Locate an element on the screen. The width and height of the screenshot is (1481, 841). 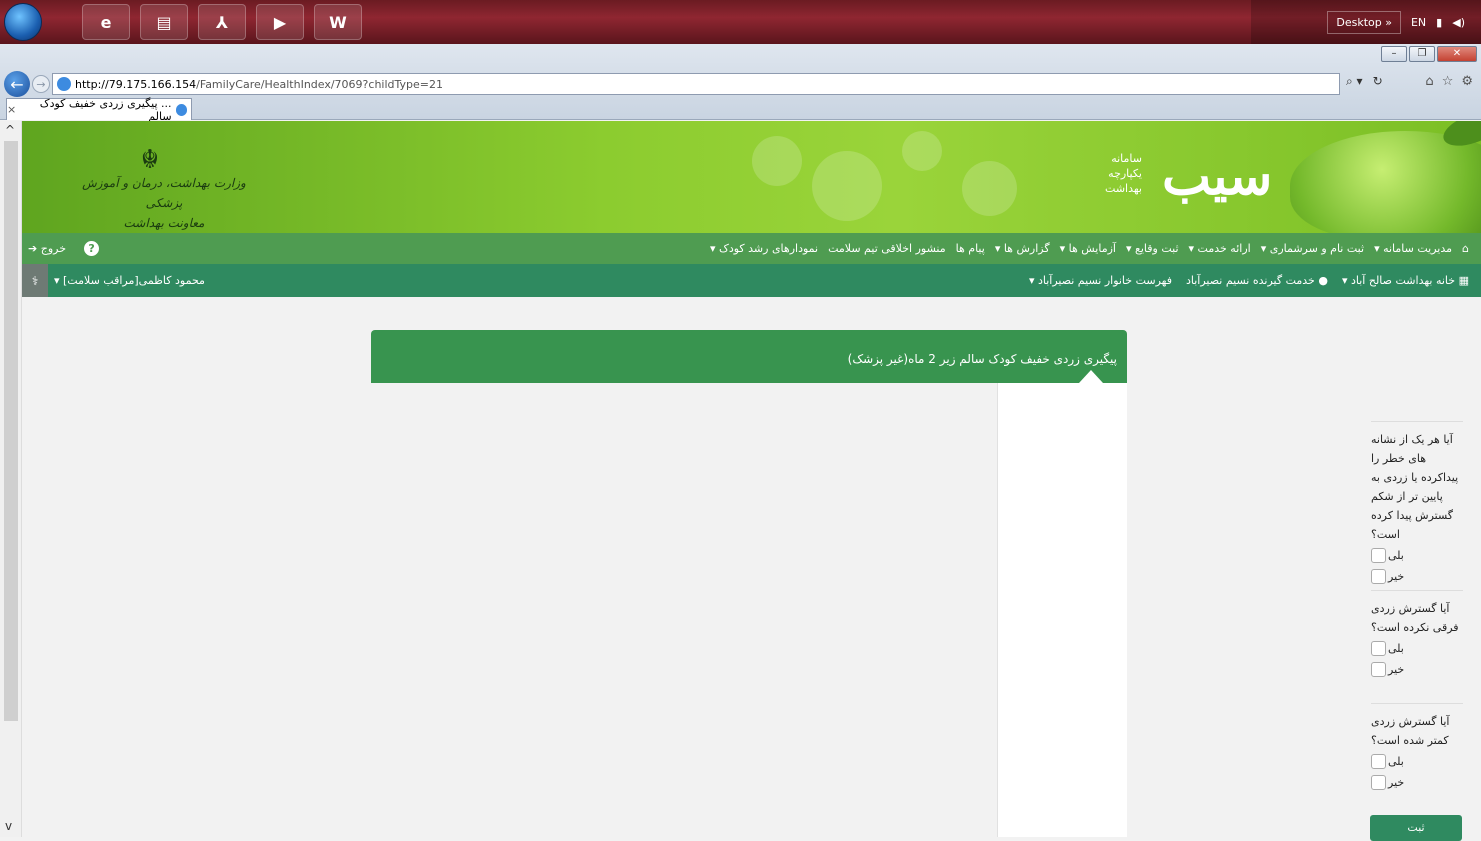
tab-title: ... پیگیری زردی خفیف کودک سالم is located at coordinates (105, 109).